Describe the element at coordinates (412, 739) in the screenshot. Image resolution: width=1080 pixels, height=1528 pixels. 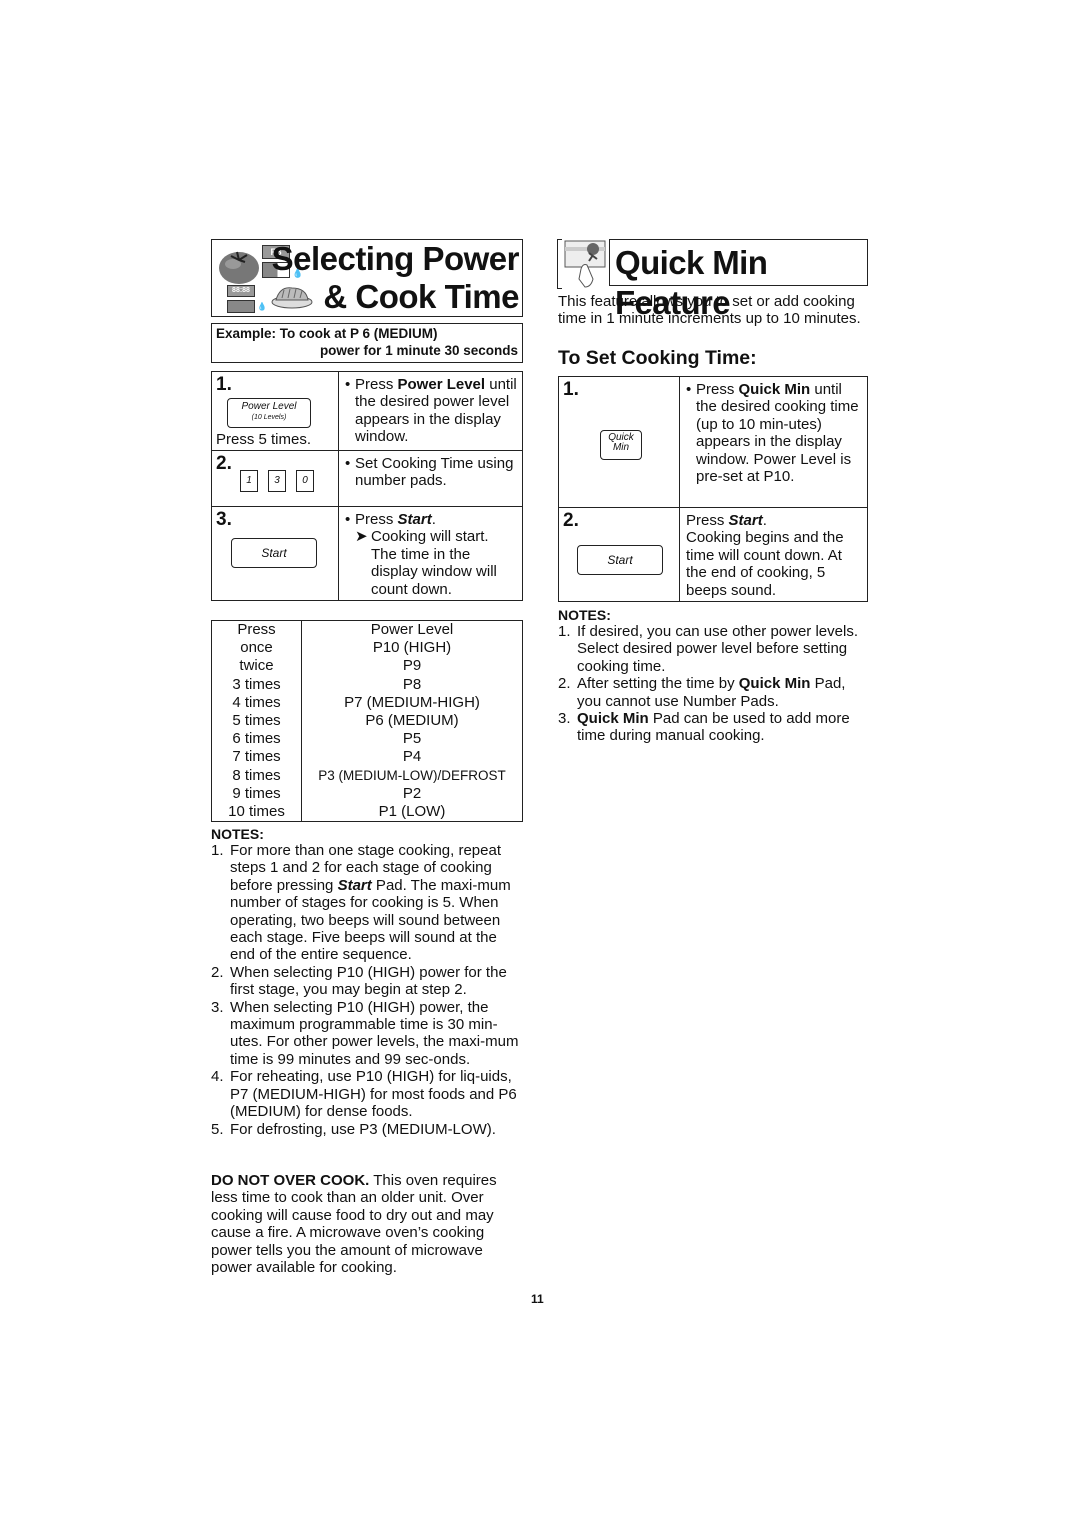
I see `power-level-cell: P5` at that location.